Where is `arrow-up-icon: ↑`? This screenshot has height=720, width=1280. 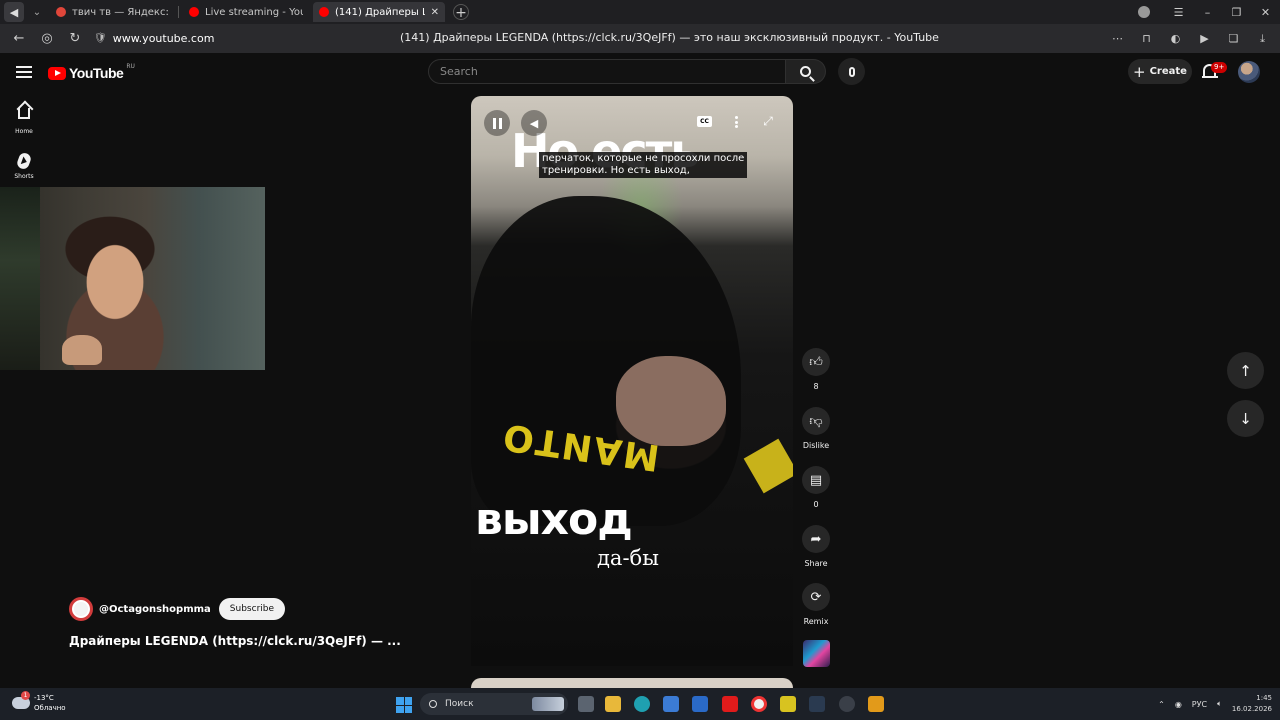
arrow-up-icon: ↑ is located at coordinates (1245, 370).